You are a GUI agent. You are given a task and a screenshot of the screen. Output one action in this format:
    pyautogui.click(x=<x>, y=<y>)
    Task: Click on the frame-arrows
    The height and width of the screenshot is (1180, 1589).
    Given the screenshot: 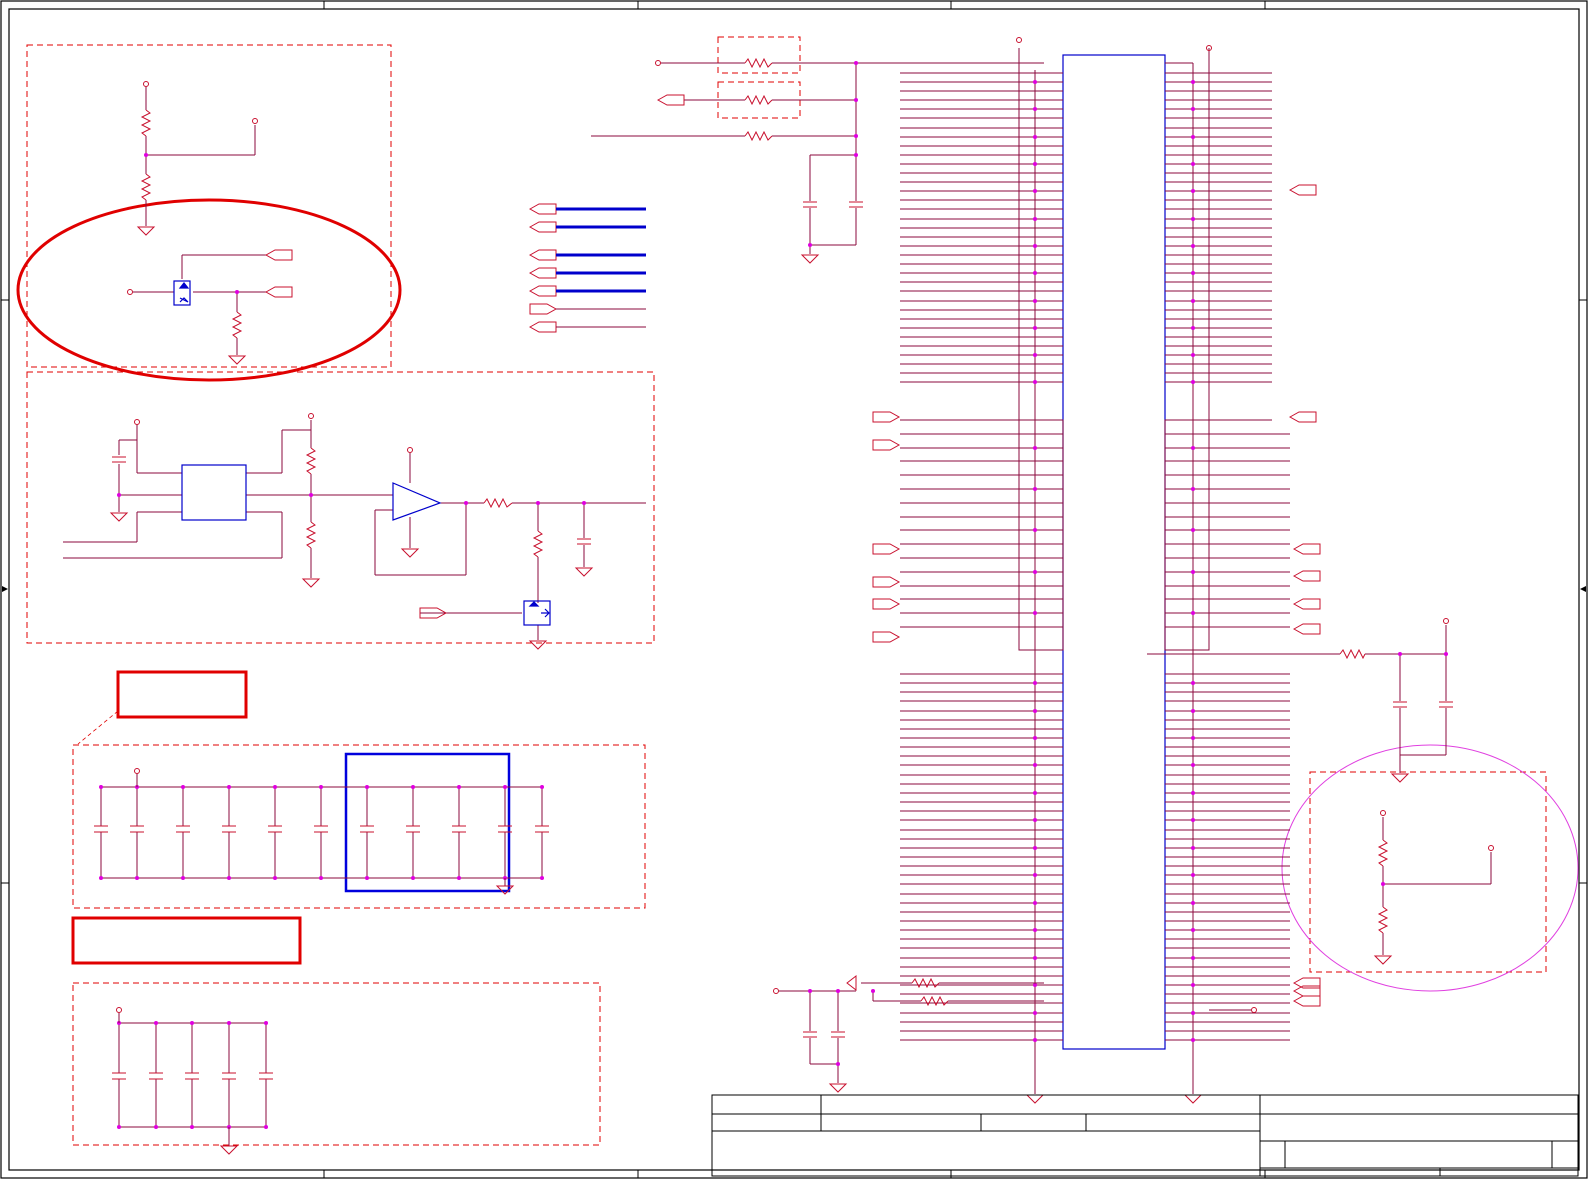 What is the action you would take?
    pyautogui.click(x=794, y=589)
    